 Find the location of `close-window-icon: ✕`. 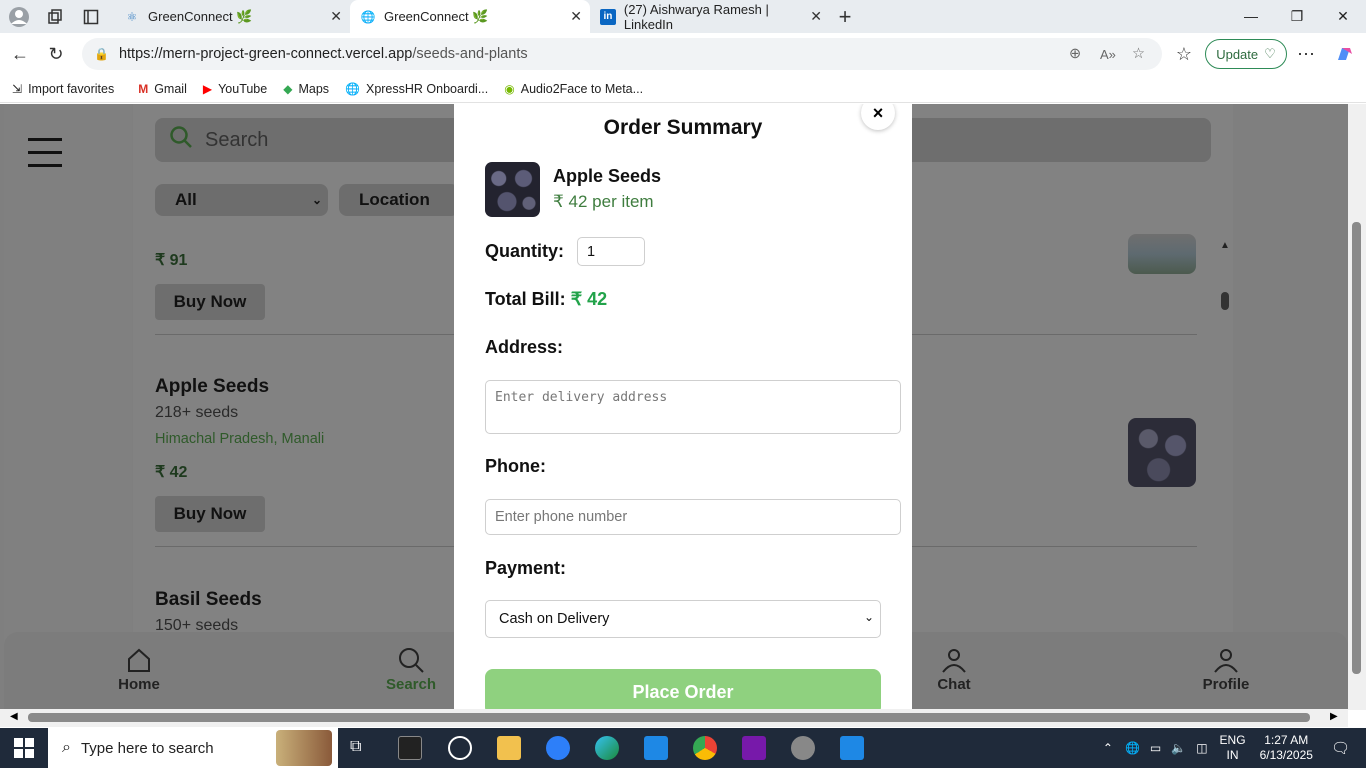

close-window-icon: ✕ is located at coordinates (1343, 16).